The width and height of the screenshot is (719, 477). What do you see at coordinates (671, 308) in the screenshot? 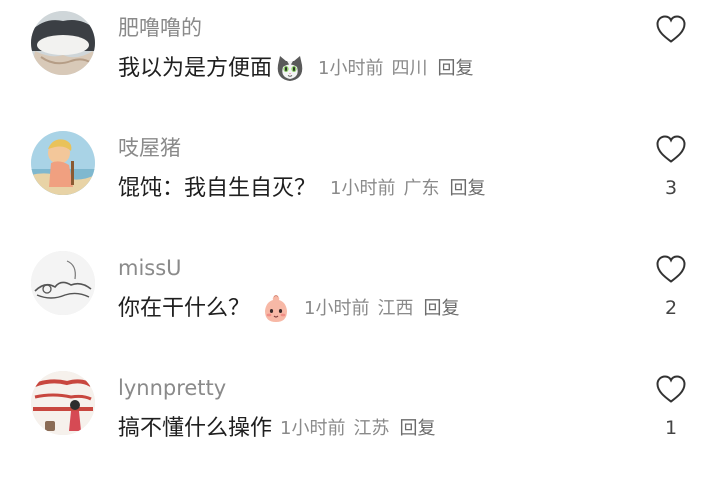
I see `like-count: 2` at bounding box center [671, 308].